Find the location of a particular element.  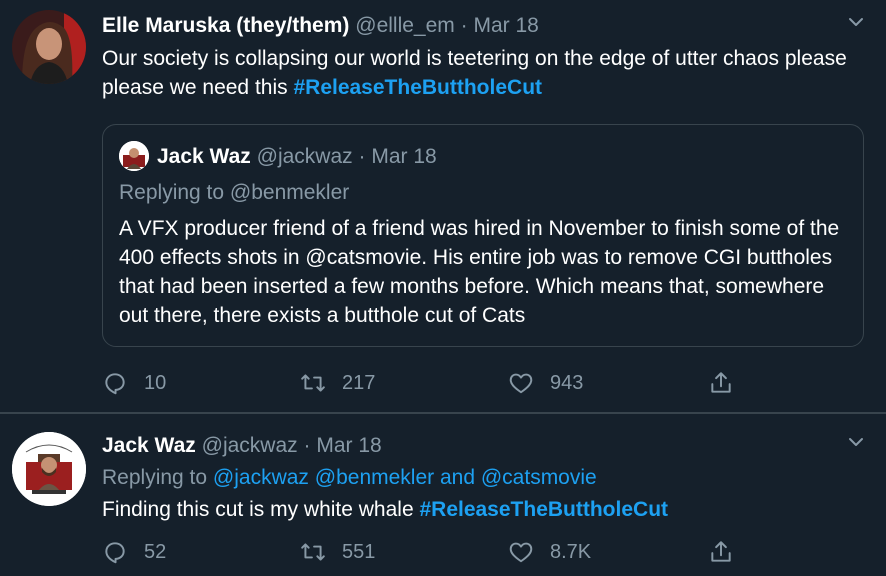

mention-link: @jackwaz is located at coordinates (261, 477).